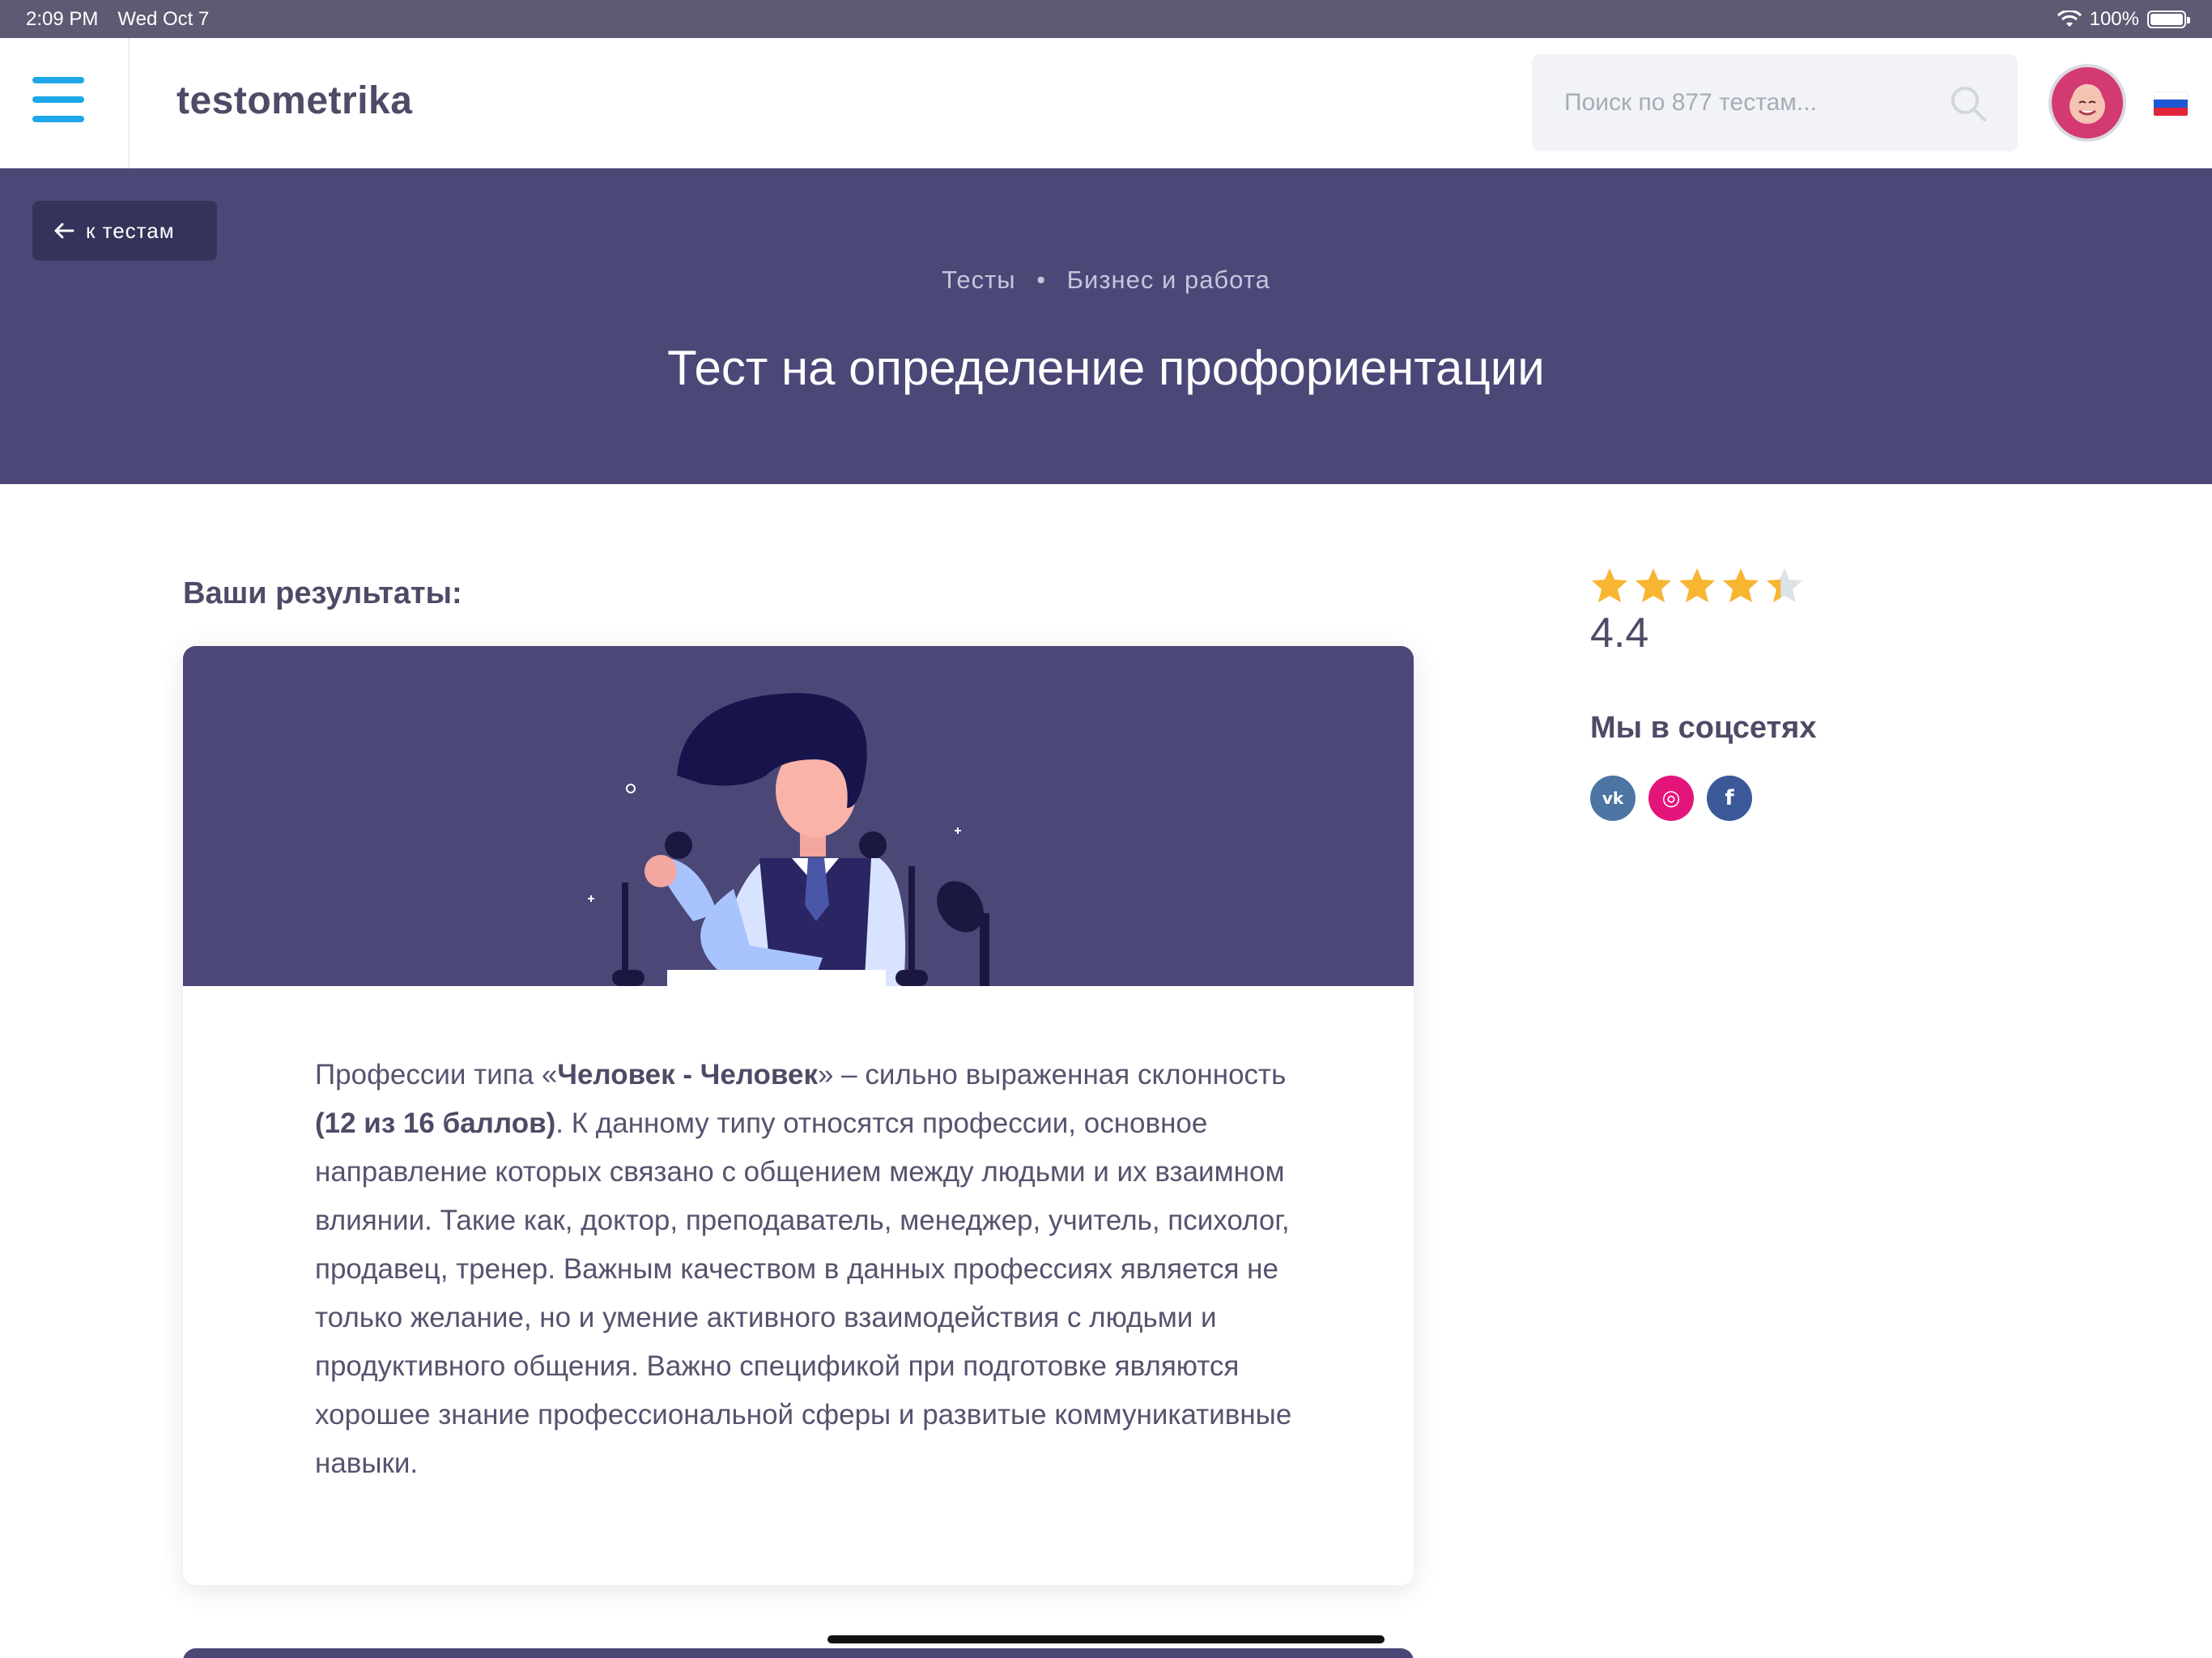 The height and width of the screenshot is (1658, 2212). What do you see at coordinates (2114, 18) in the screenshot?
I see `battery-percent: 100%` at bounding box center [2114, 18].